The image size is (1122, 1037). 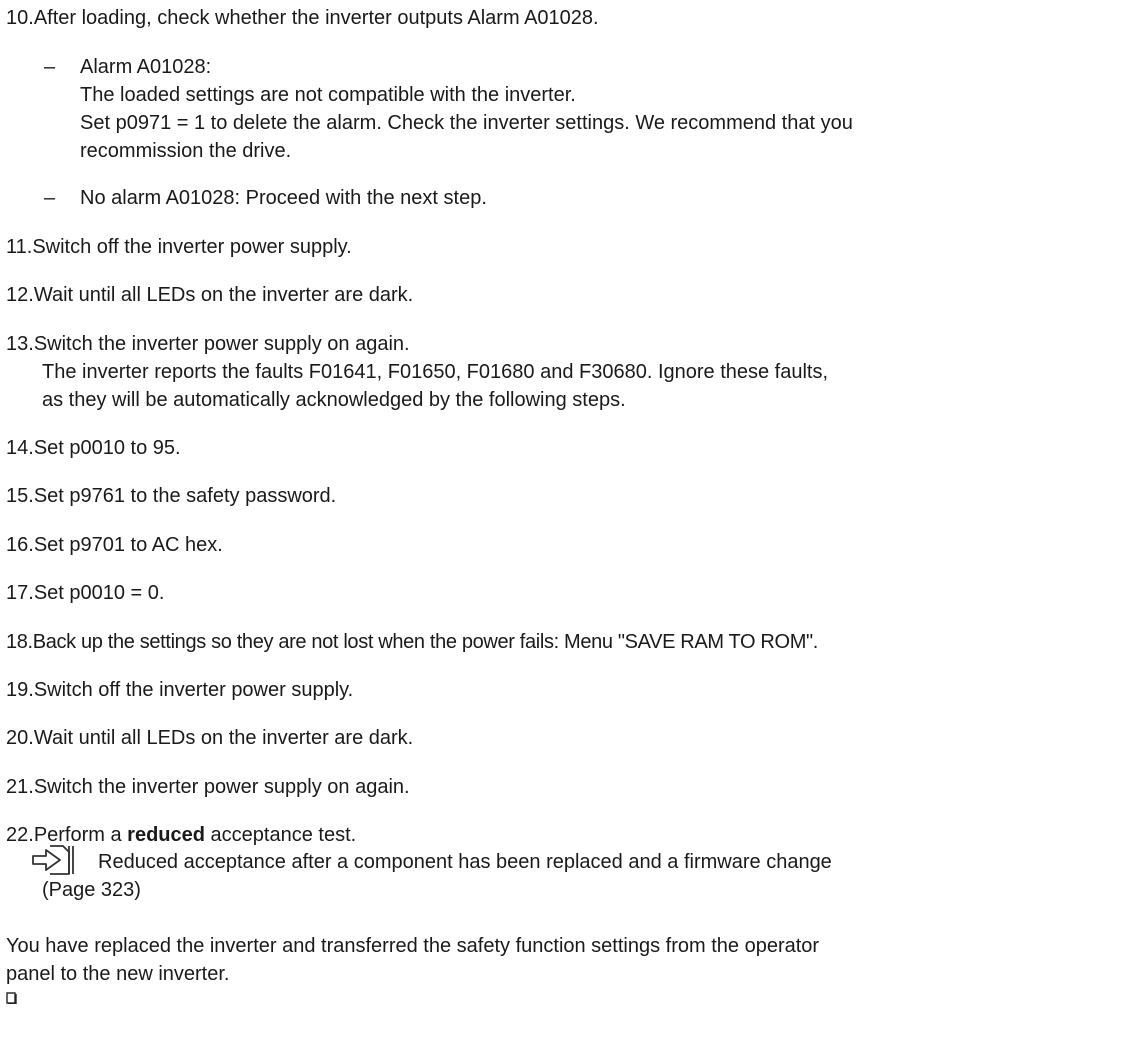 I want to click on step-17: 17.Set p0010 = 0., so click(x=85, y=593).